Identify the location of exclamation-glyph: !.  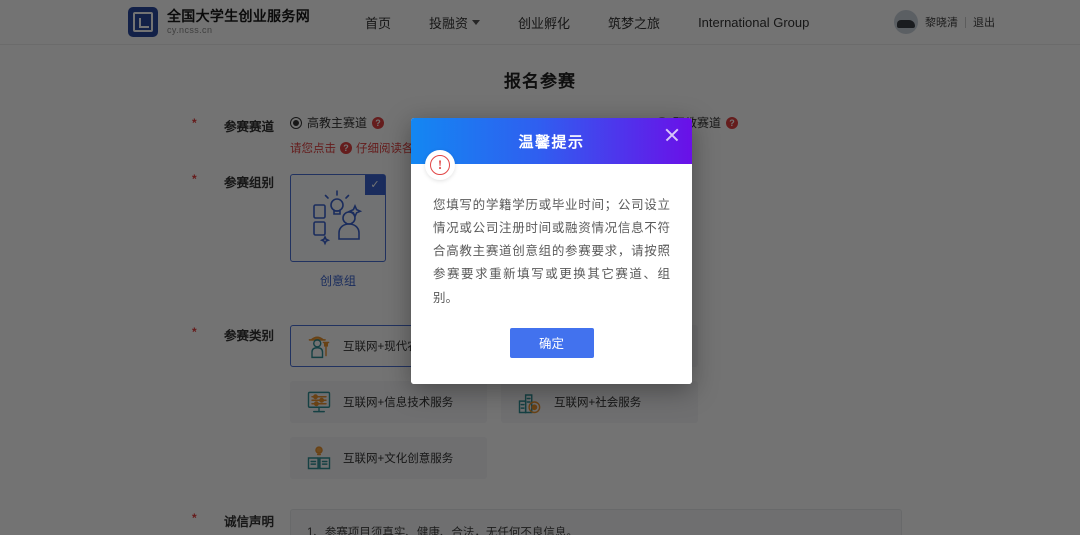
(440, 165).